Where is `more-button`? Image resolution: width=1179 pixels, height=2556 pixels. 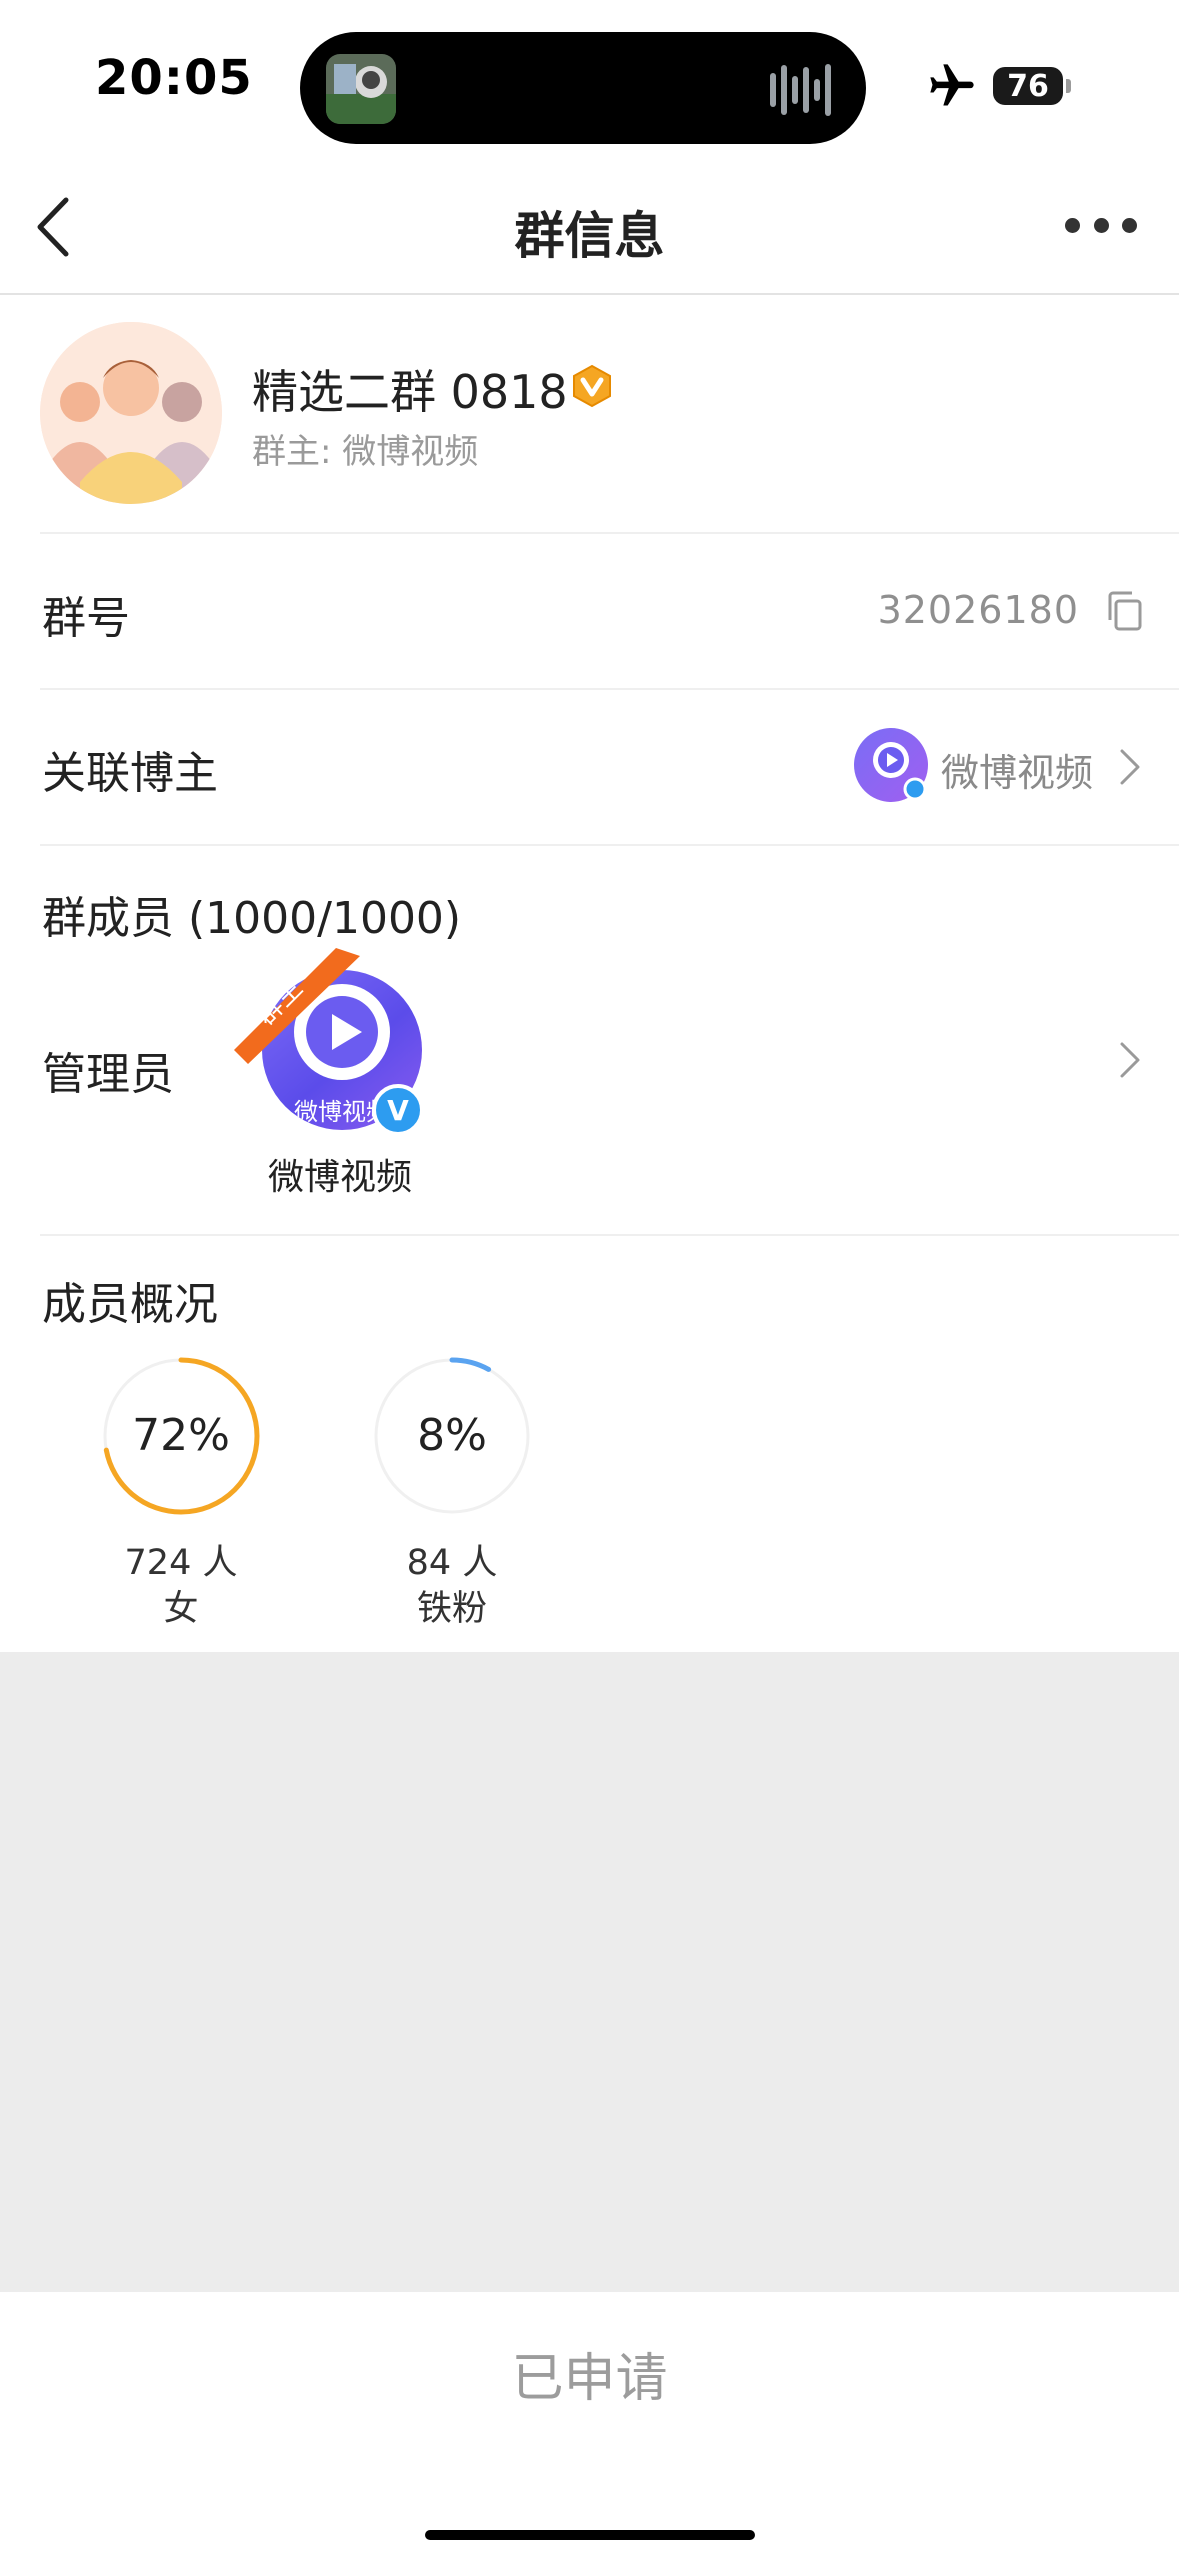 more-button is located at coordinates (1101, 225).